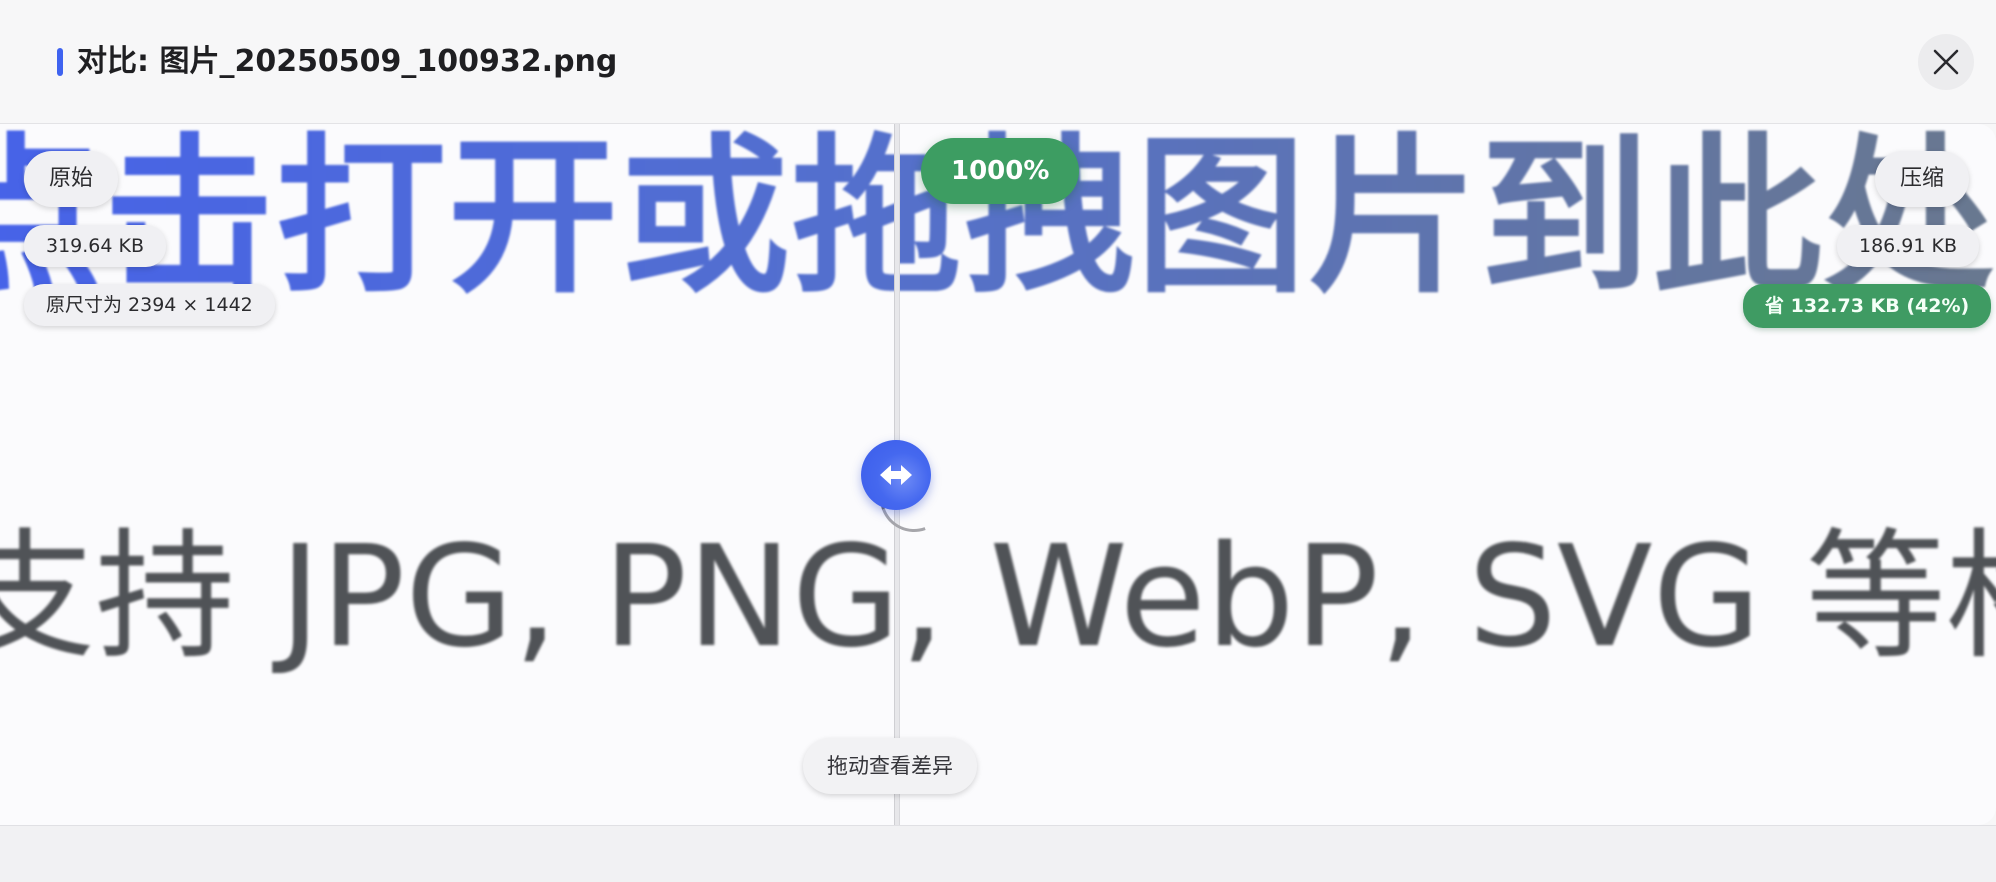 The image size is (1996, 882). What do you see at coordinates (1867, 306) in the screenshot?
I see `savings-badge: 省 132.73 KB (42%)` at bounding box center [1867, 306].